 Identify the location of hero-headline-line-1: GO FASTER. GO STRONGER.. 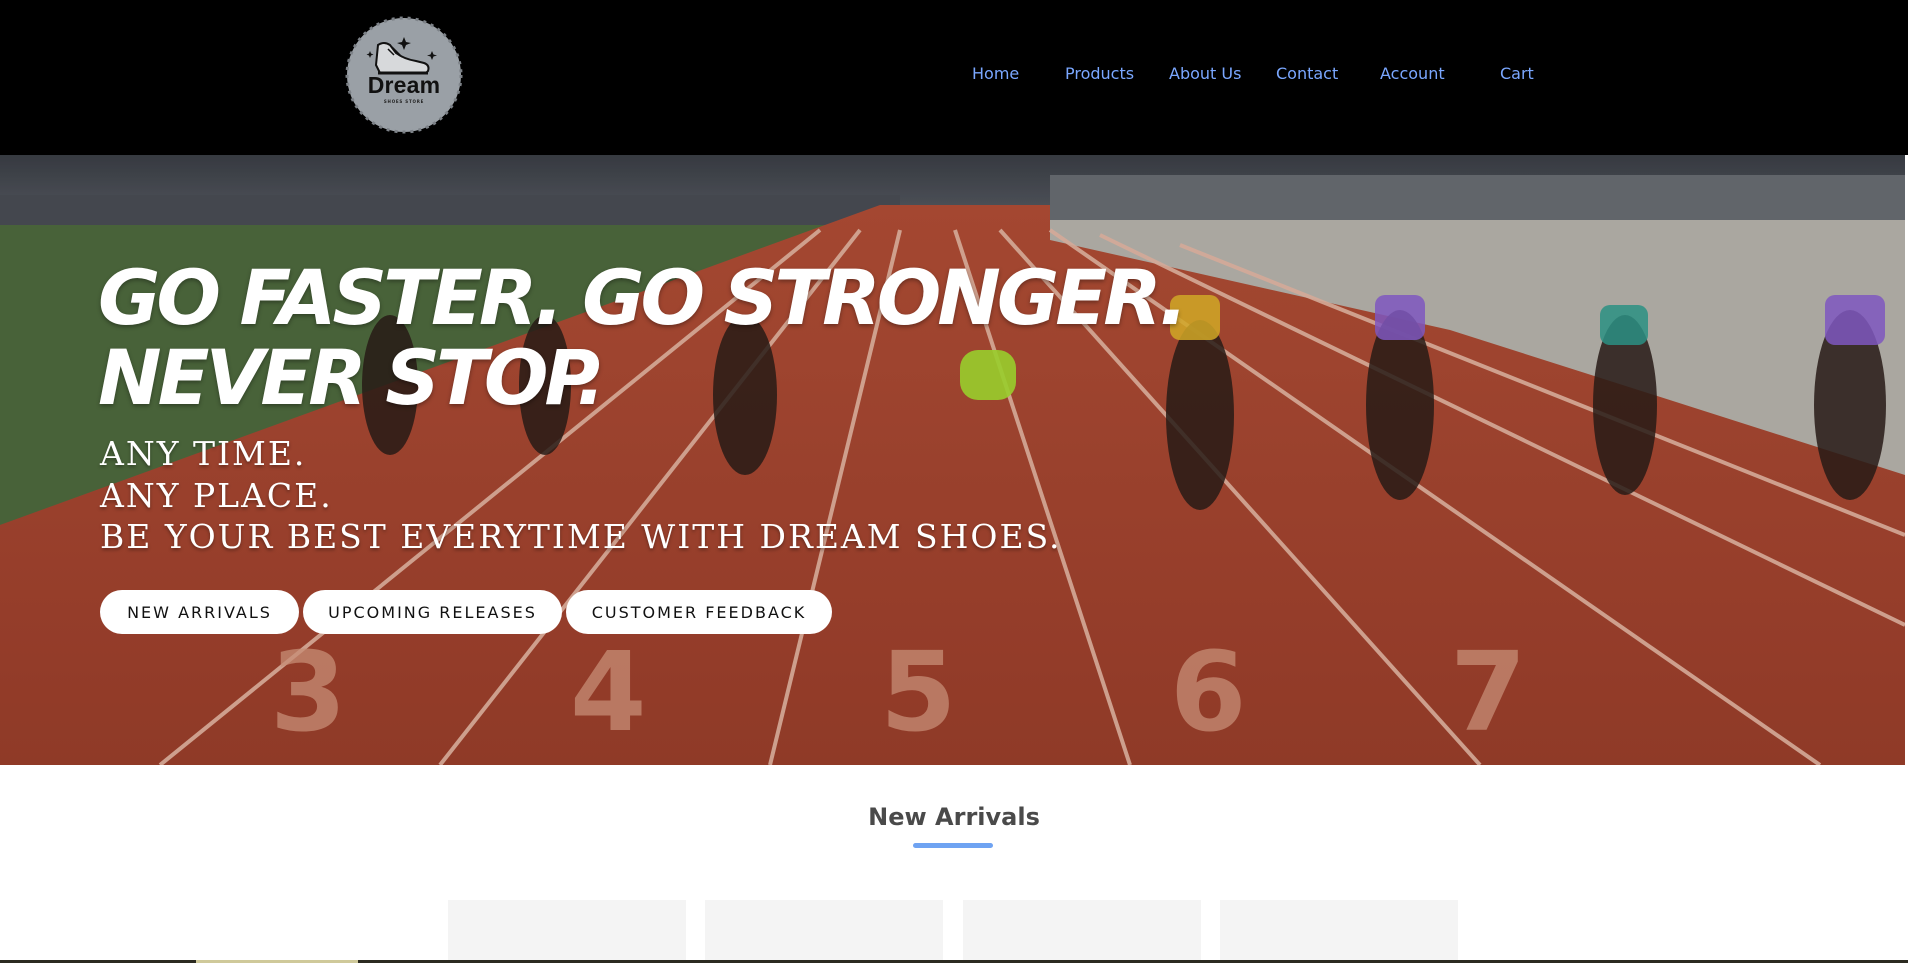
(643, 297).